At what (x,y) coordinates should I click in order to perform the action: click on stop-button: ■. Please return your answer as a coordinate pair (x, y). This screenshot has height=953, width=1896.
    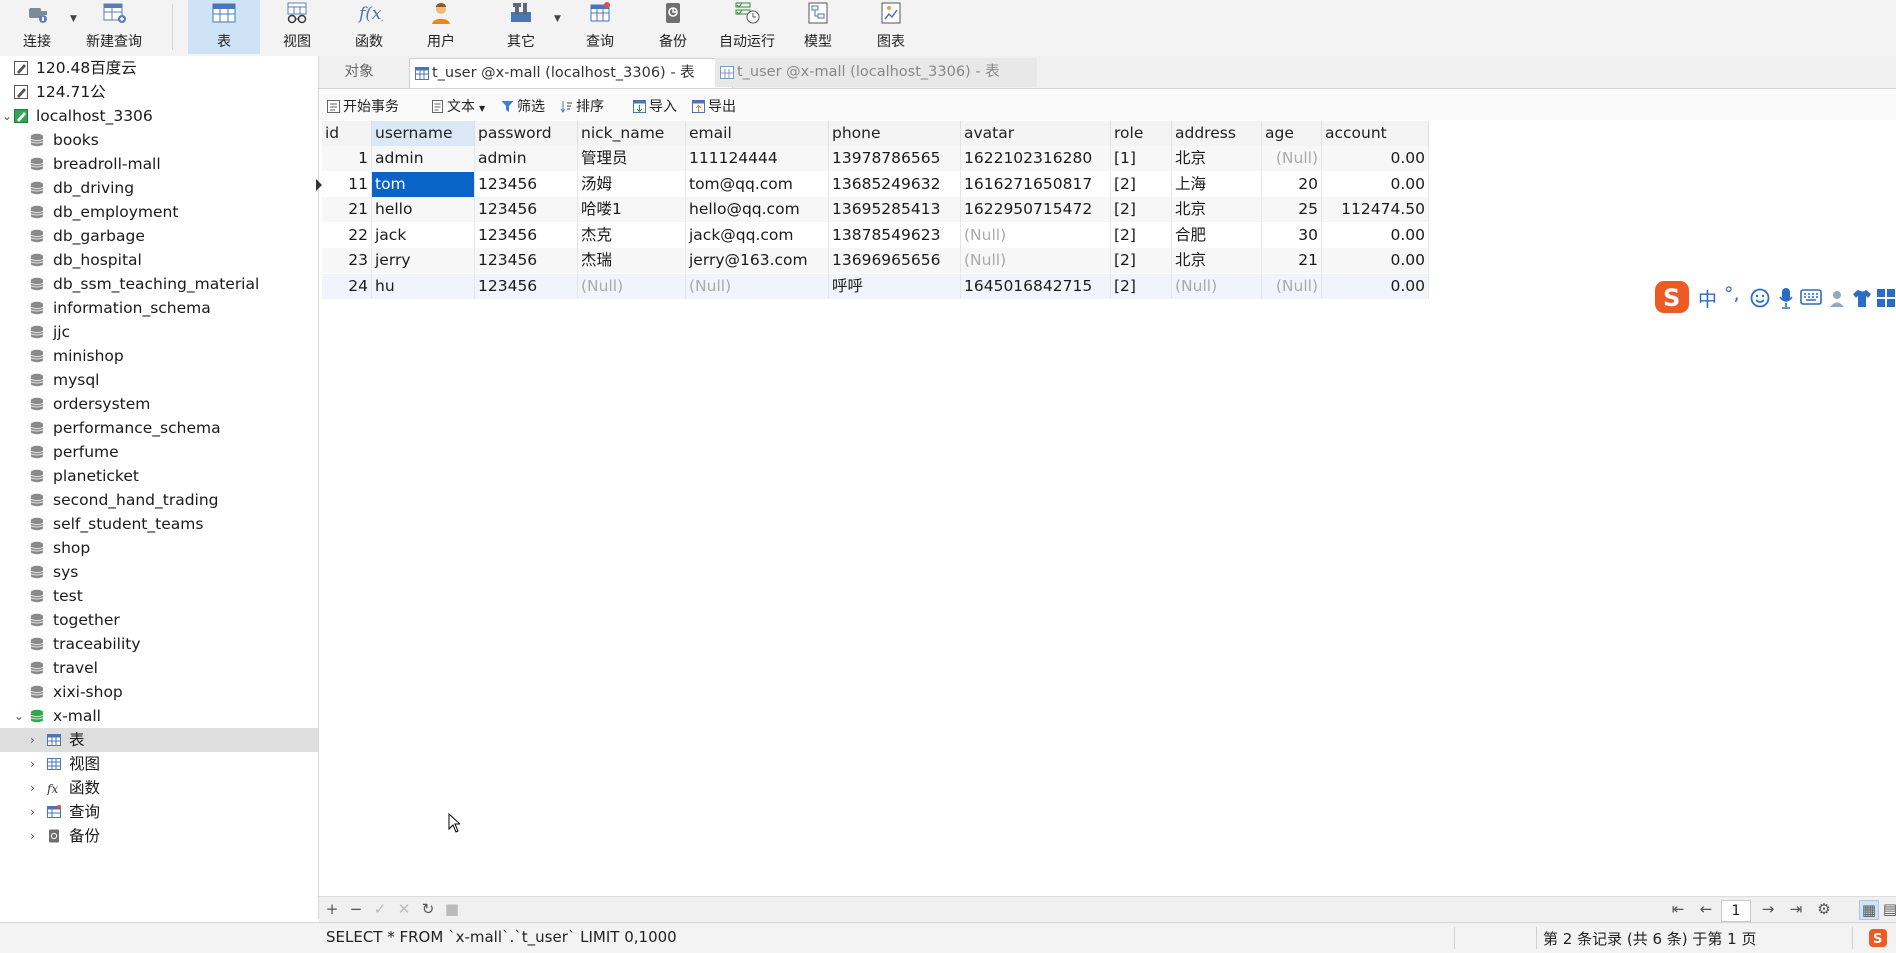
    Looking at the image, I should click on (452, 909).